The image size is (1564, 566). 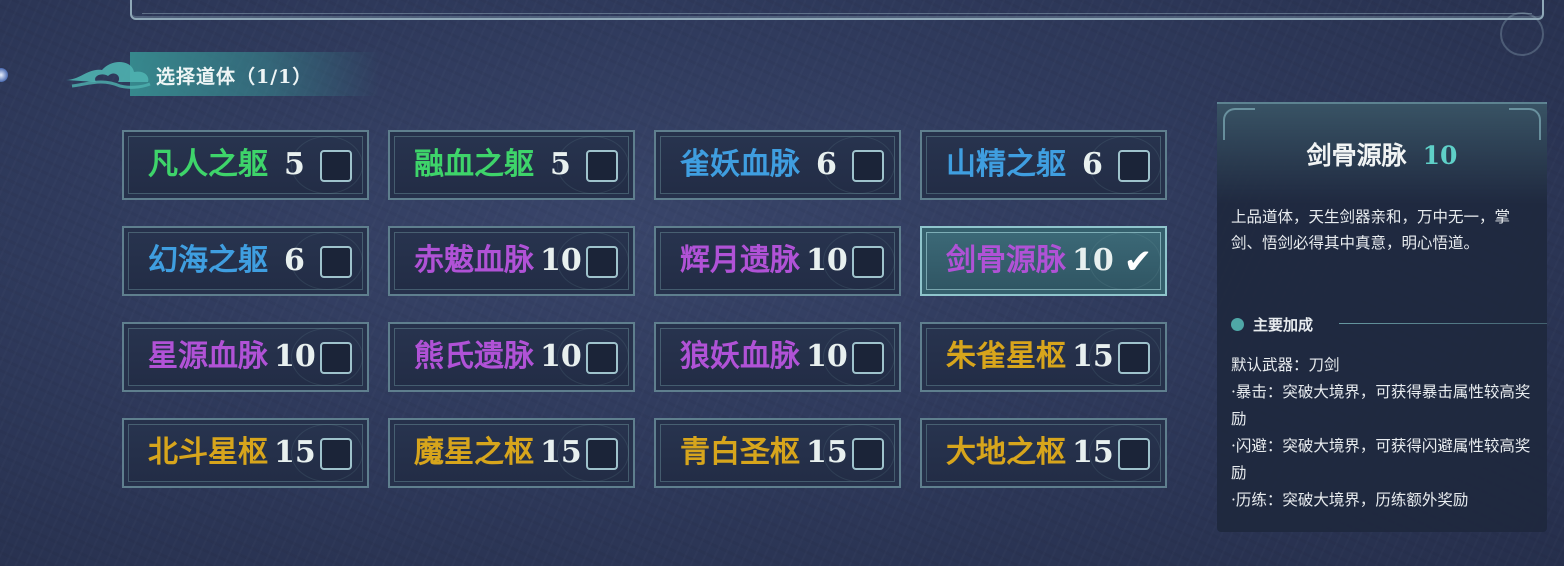 What do you see at coordinates (1356, 155) in the screenshot?
I see `detail-title-name: 剑骨源脉` at bounding box center [1356, 155].